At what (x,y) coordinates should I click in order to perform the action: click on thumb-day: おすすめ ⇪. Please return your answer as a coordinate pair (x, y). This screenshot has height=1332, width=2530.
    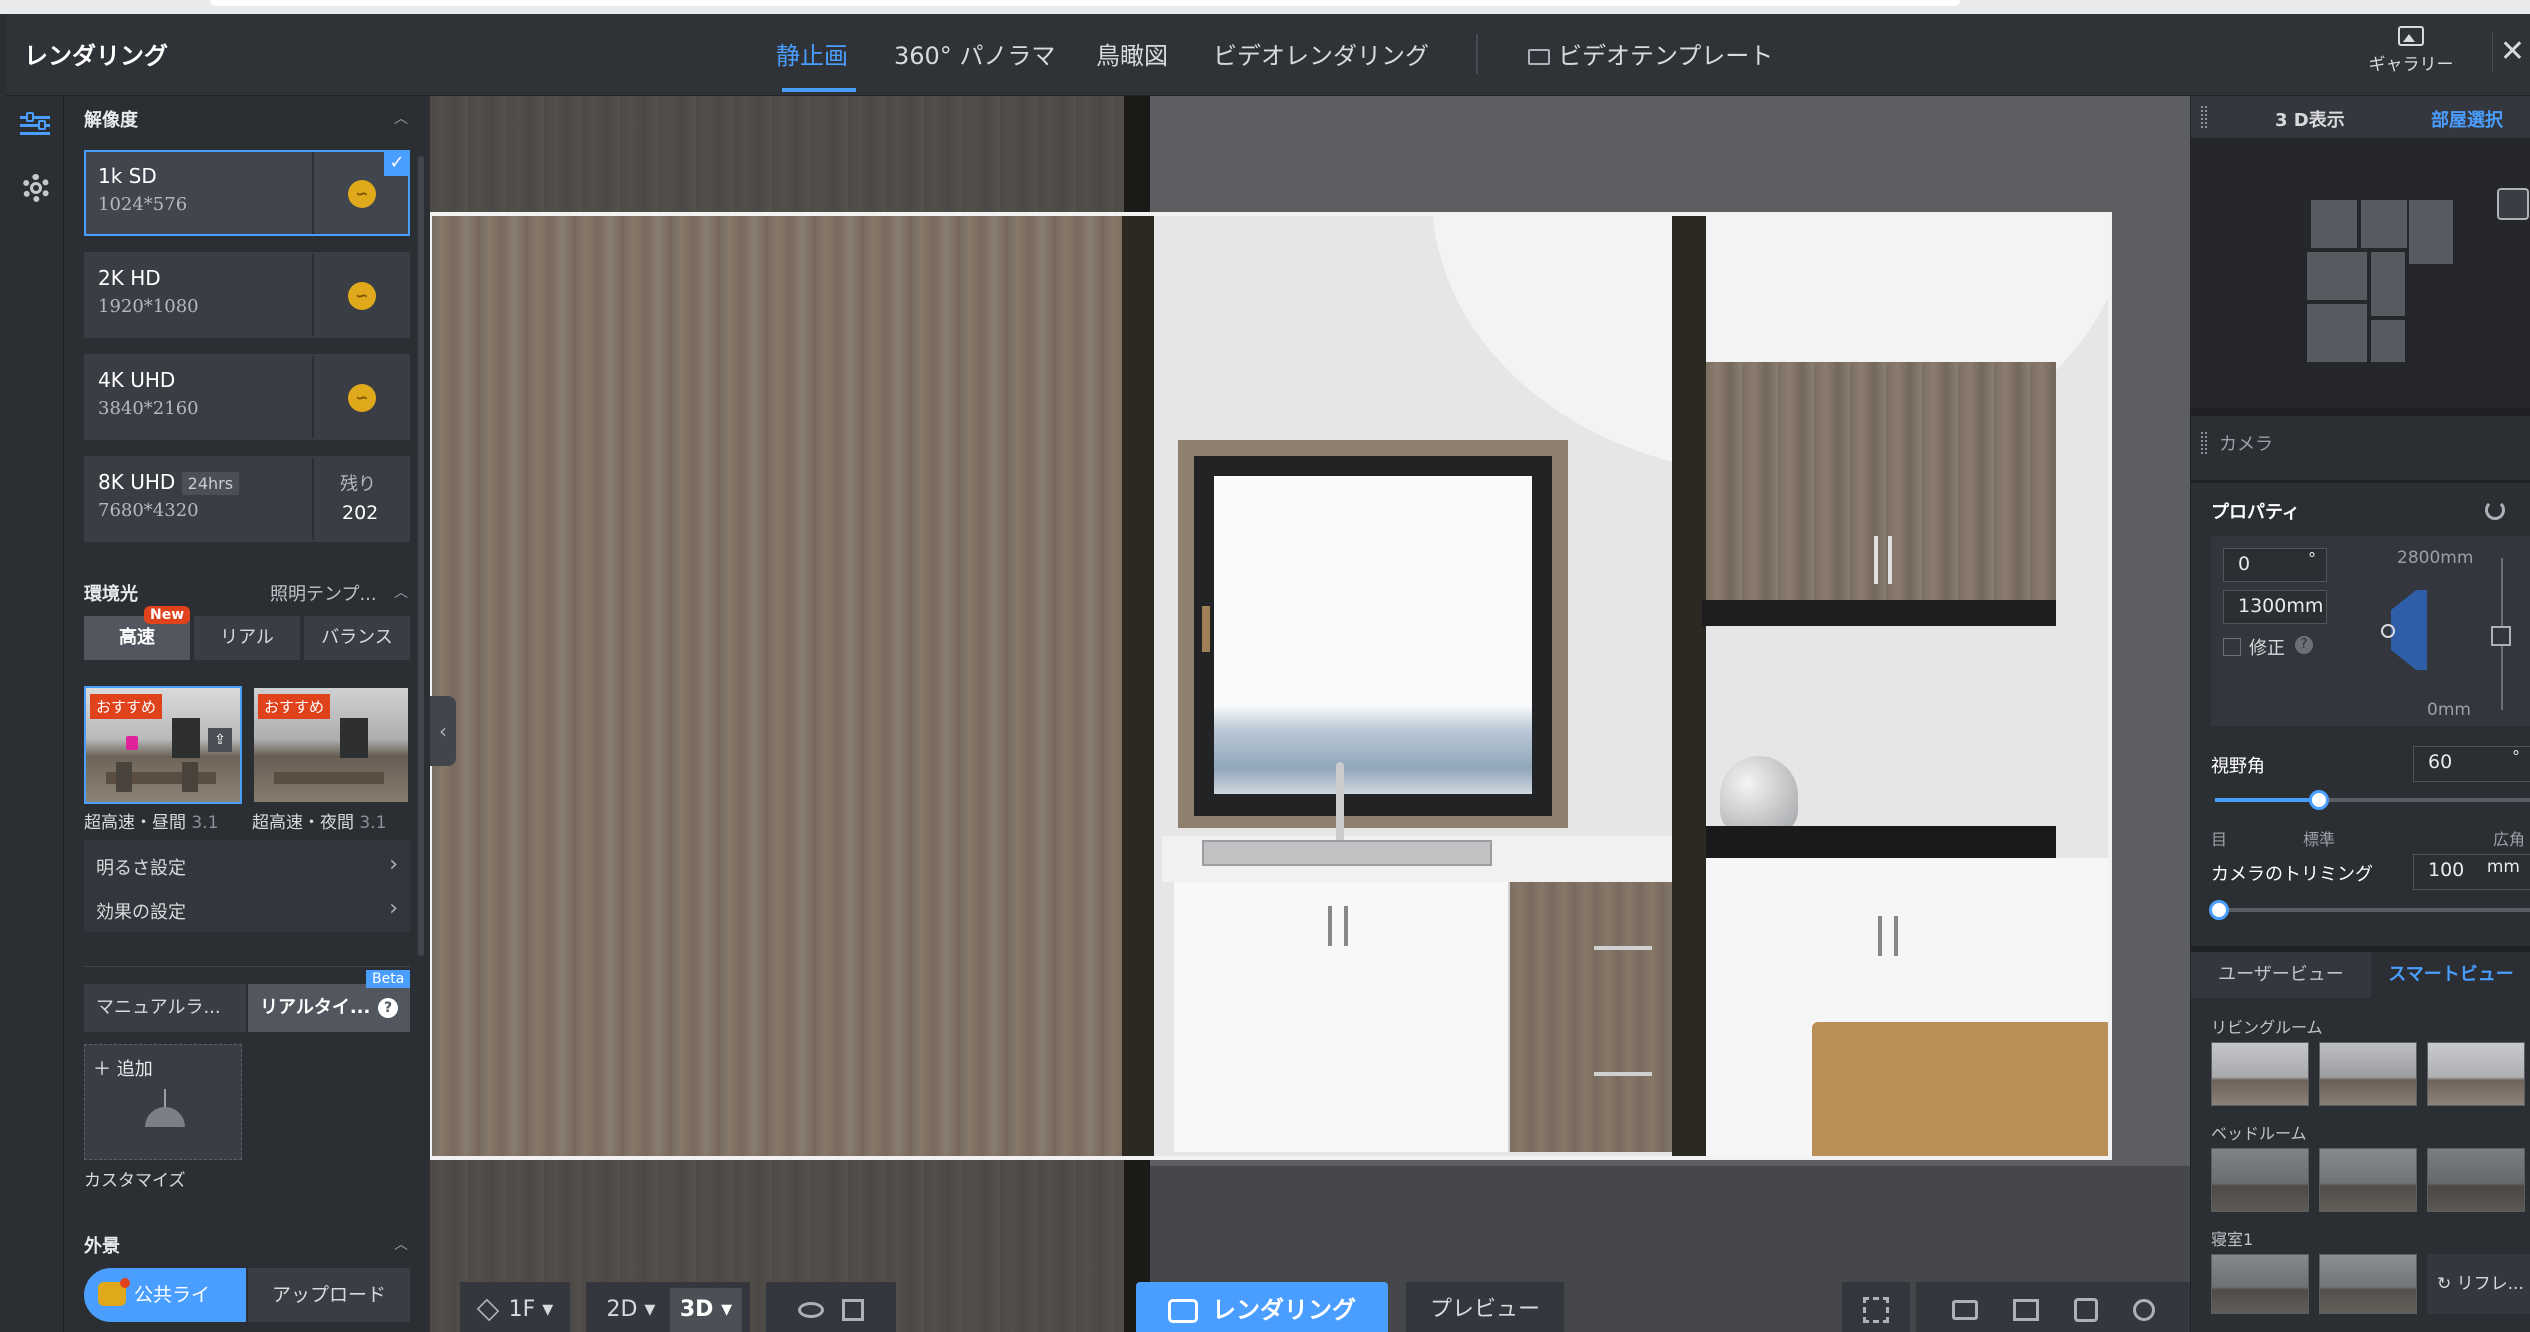
    Looking at the image, I should click on (163, 745).